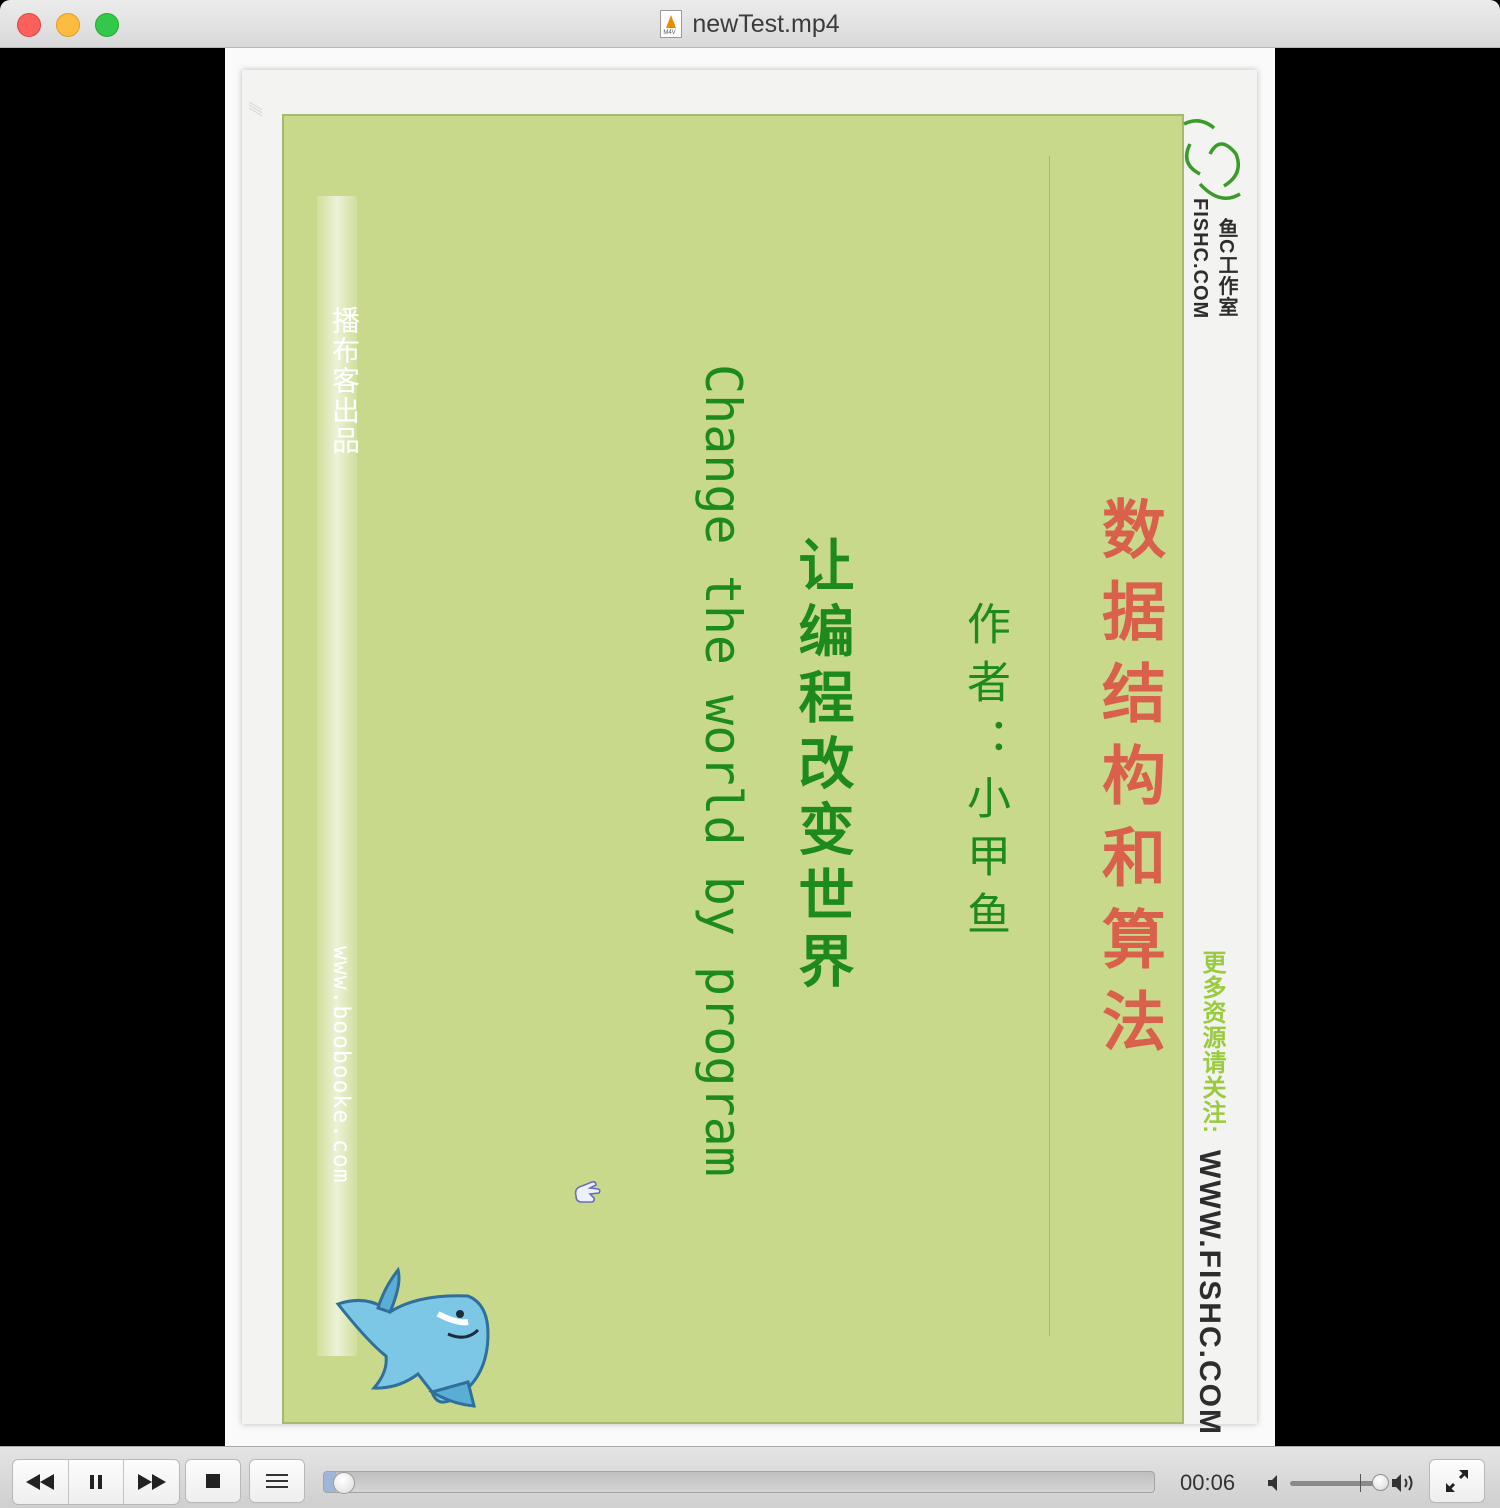 The image size is (1500, 1508). Describe the element at coordinates (1276, 1483) in the screenshot. I see `volume-low-icon` at that location.